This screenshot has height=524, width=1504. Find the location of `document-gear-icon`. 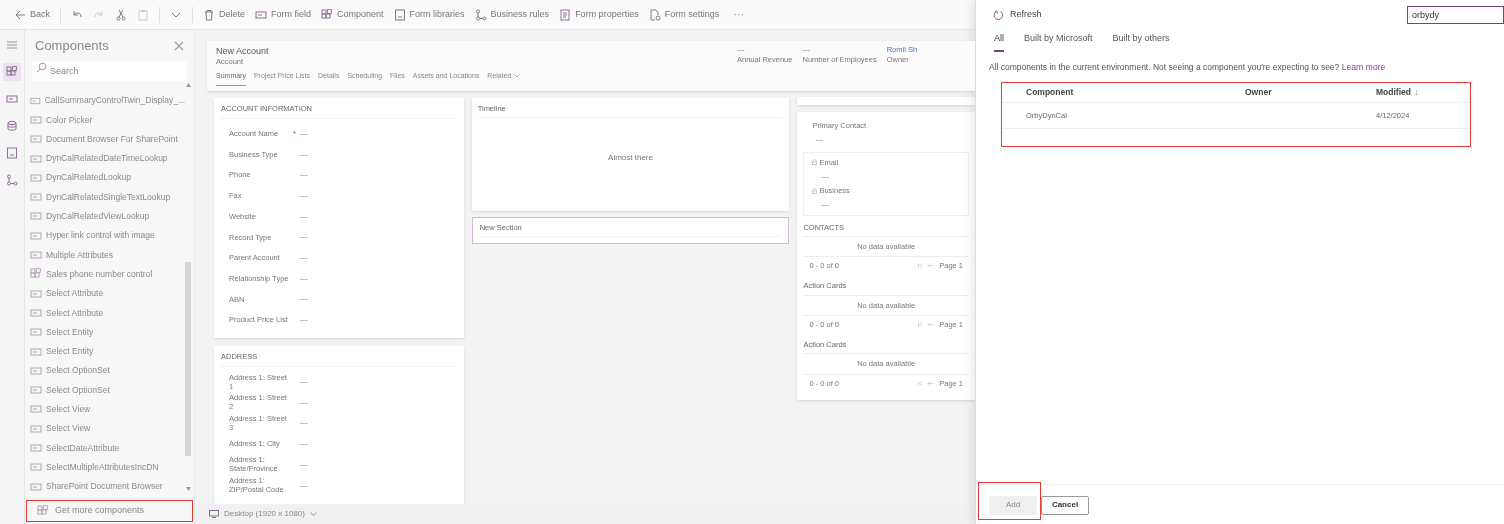

document-gear-icon is located at coordinates (654, 14).